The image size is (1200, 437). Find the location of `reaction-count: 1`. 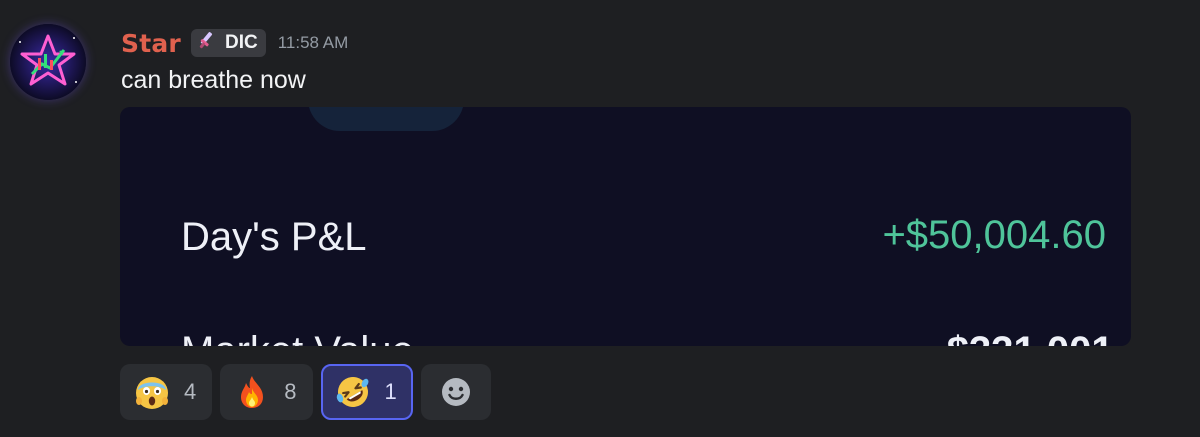

reaction-count: 1 is located at coordinates (390, 391).